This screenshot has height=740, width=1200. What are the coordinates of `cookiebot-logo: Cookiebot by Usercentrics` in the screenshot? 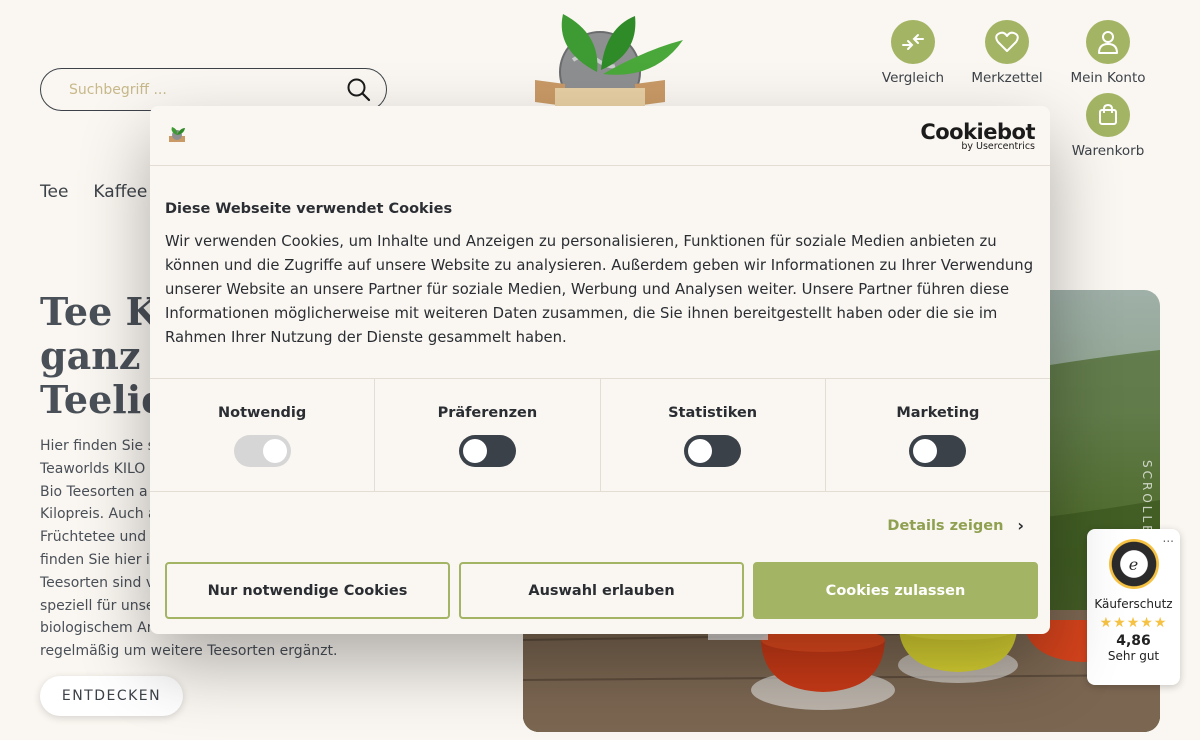 It's located at (977, 136).